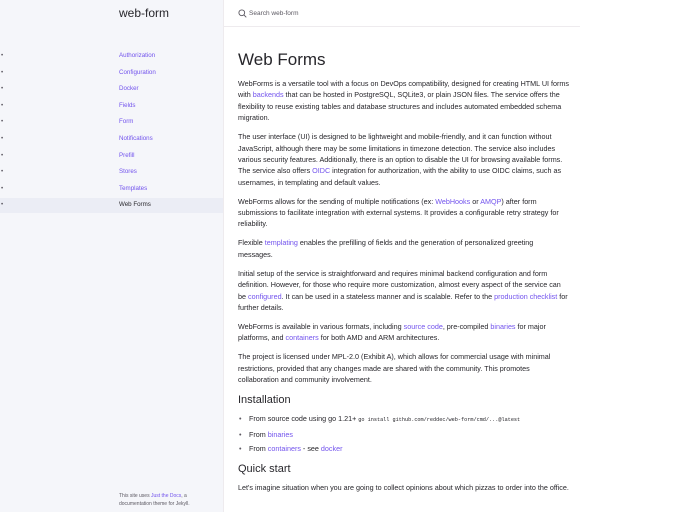 The height and width of the screenshot is (512, 688). What do you see at coordinates (111, 89) in the screenshot?
I see `sidebar-item-docker: Docker` at bounding box center [111, 89].